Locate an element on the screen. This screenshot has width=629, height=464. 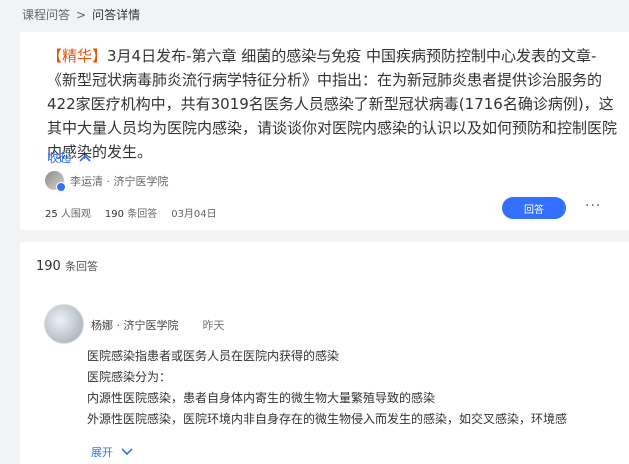
answer-button: 回答 is located at coordinates (534, 208).